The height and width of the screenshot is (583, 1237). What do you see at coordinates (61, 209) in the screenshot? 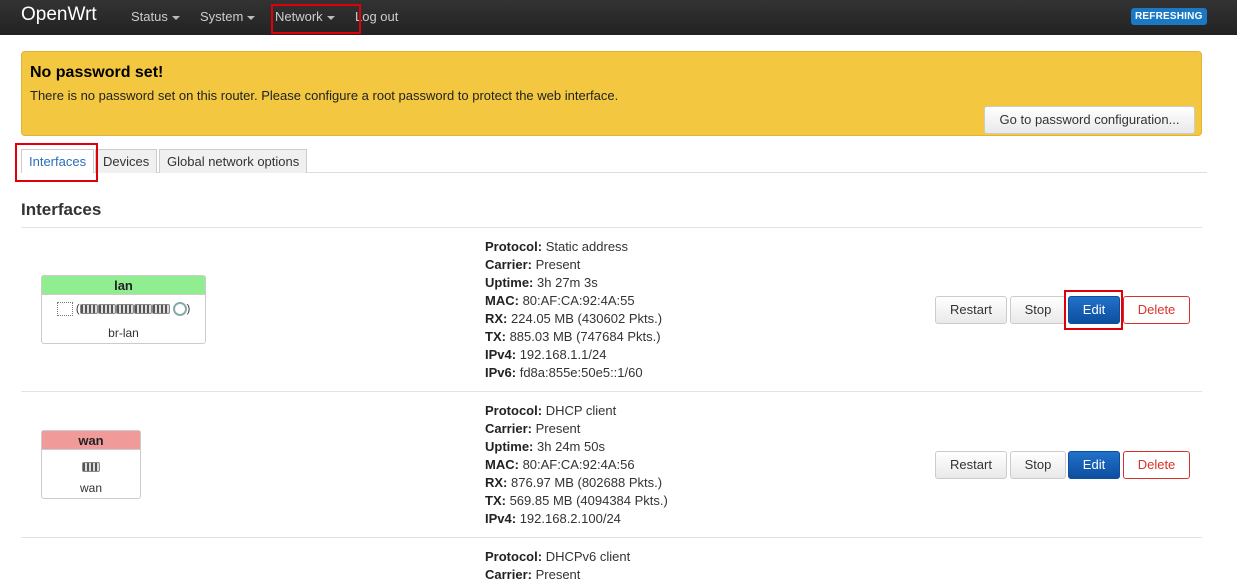
I see `section-title: Interfaces` at bounding box center [61, 209].